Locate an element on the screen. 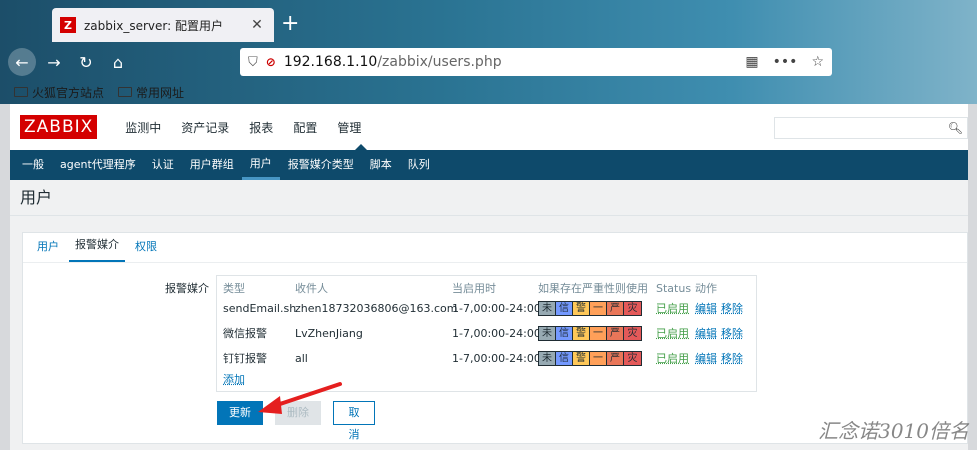 This screenshot has height=450, width=977. media-type: 微信报警 is located at coordinates (245, 333).